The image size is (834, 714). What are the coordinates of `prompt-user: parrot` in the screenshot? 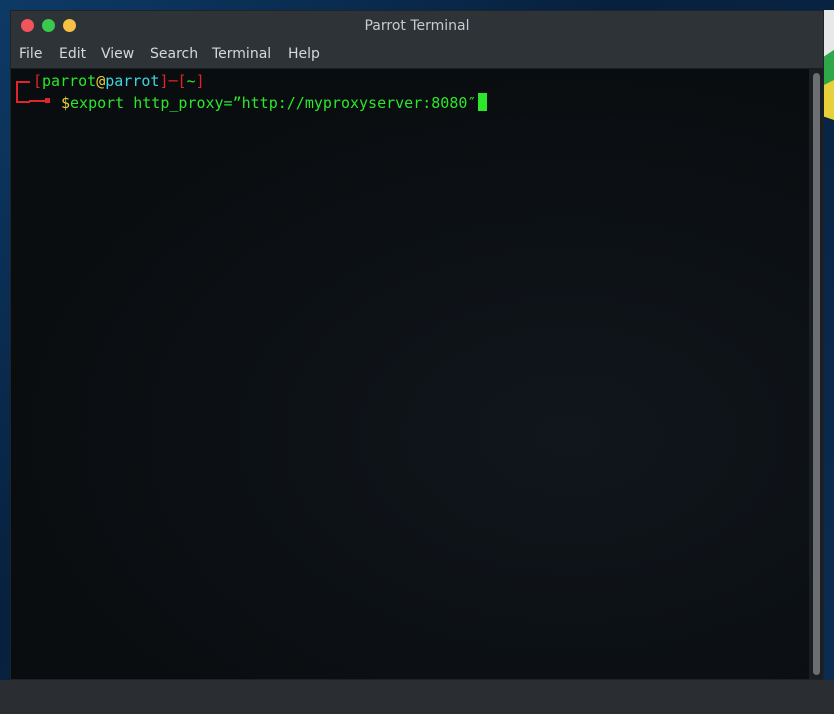 It's located at (69, 81).